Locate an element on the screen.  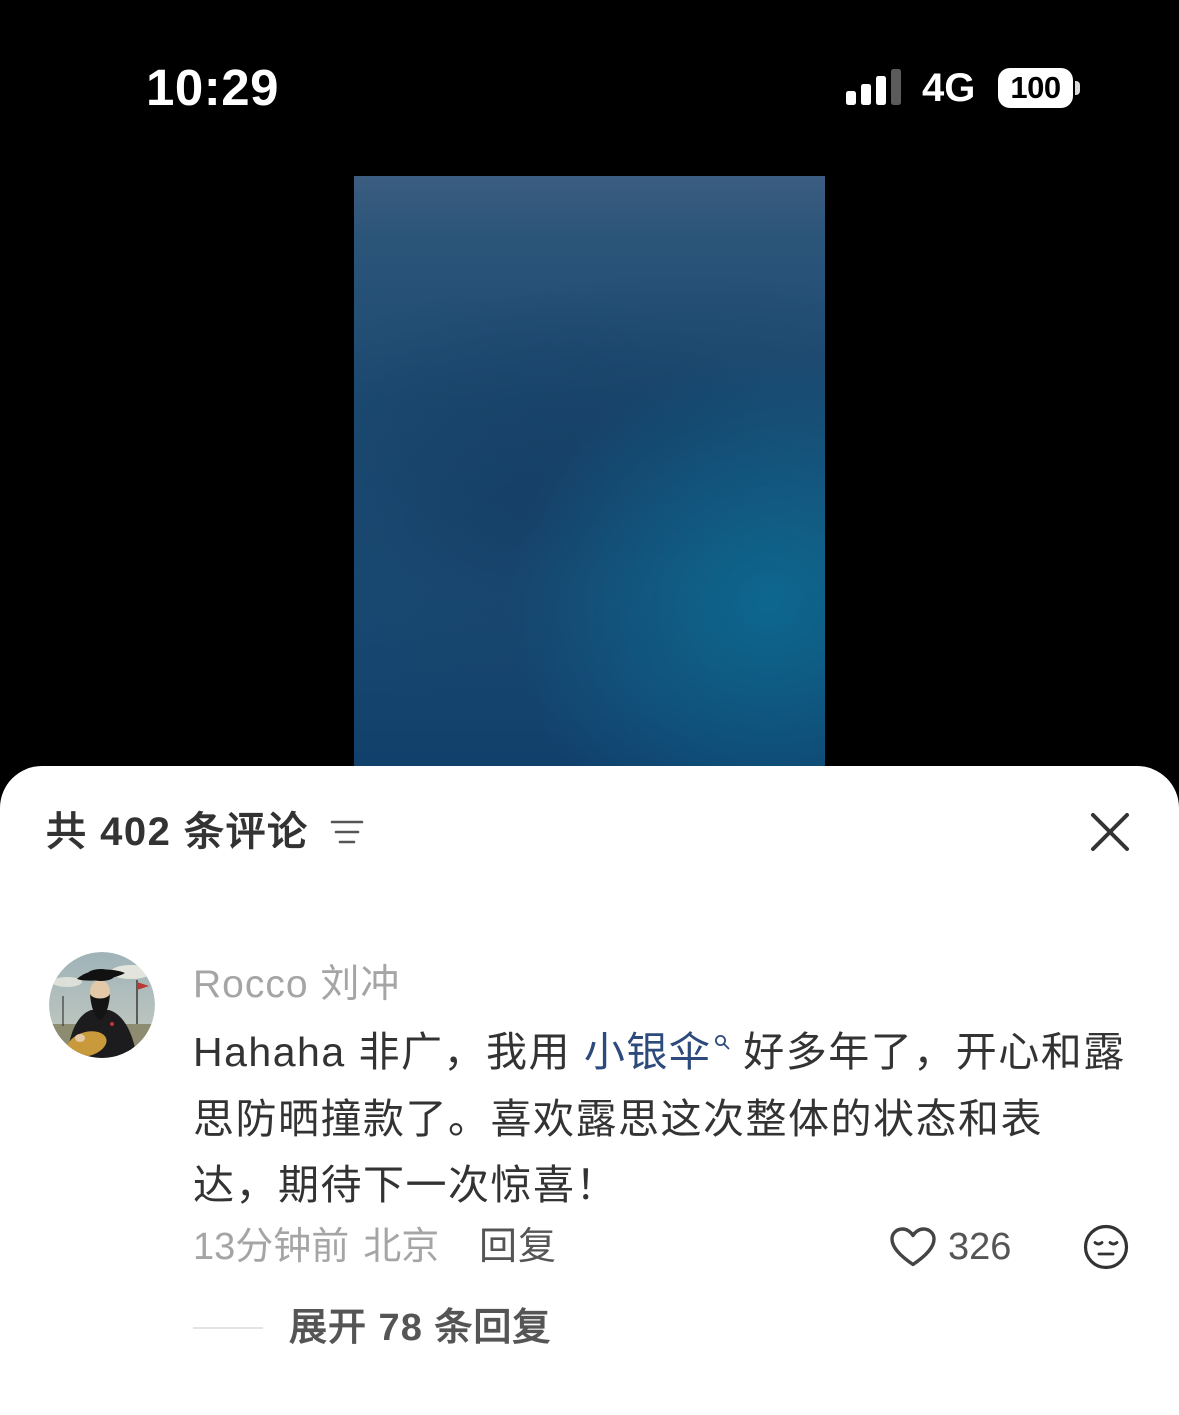
status-bar: 10:29 4G 100 is located at coordinates (589, 75).